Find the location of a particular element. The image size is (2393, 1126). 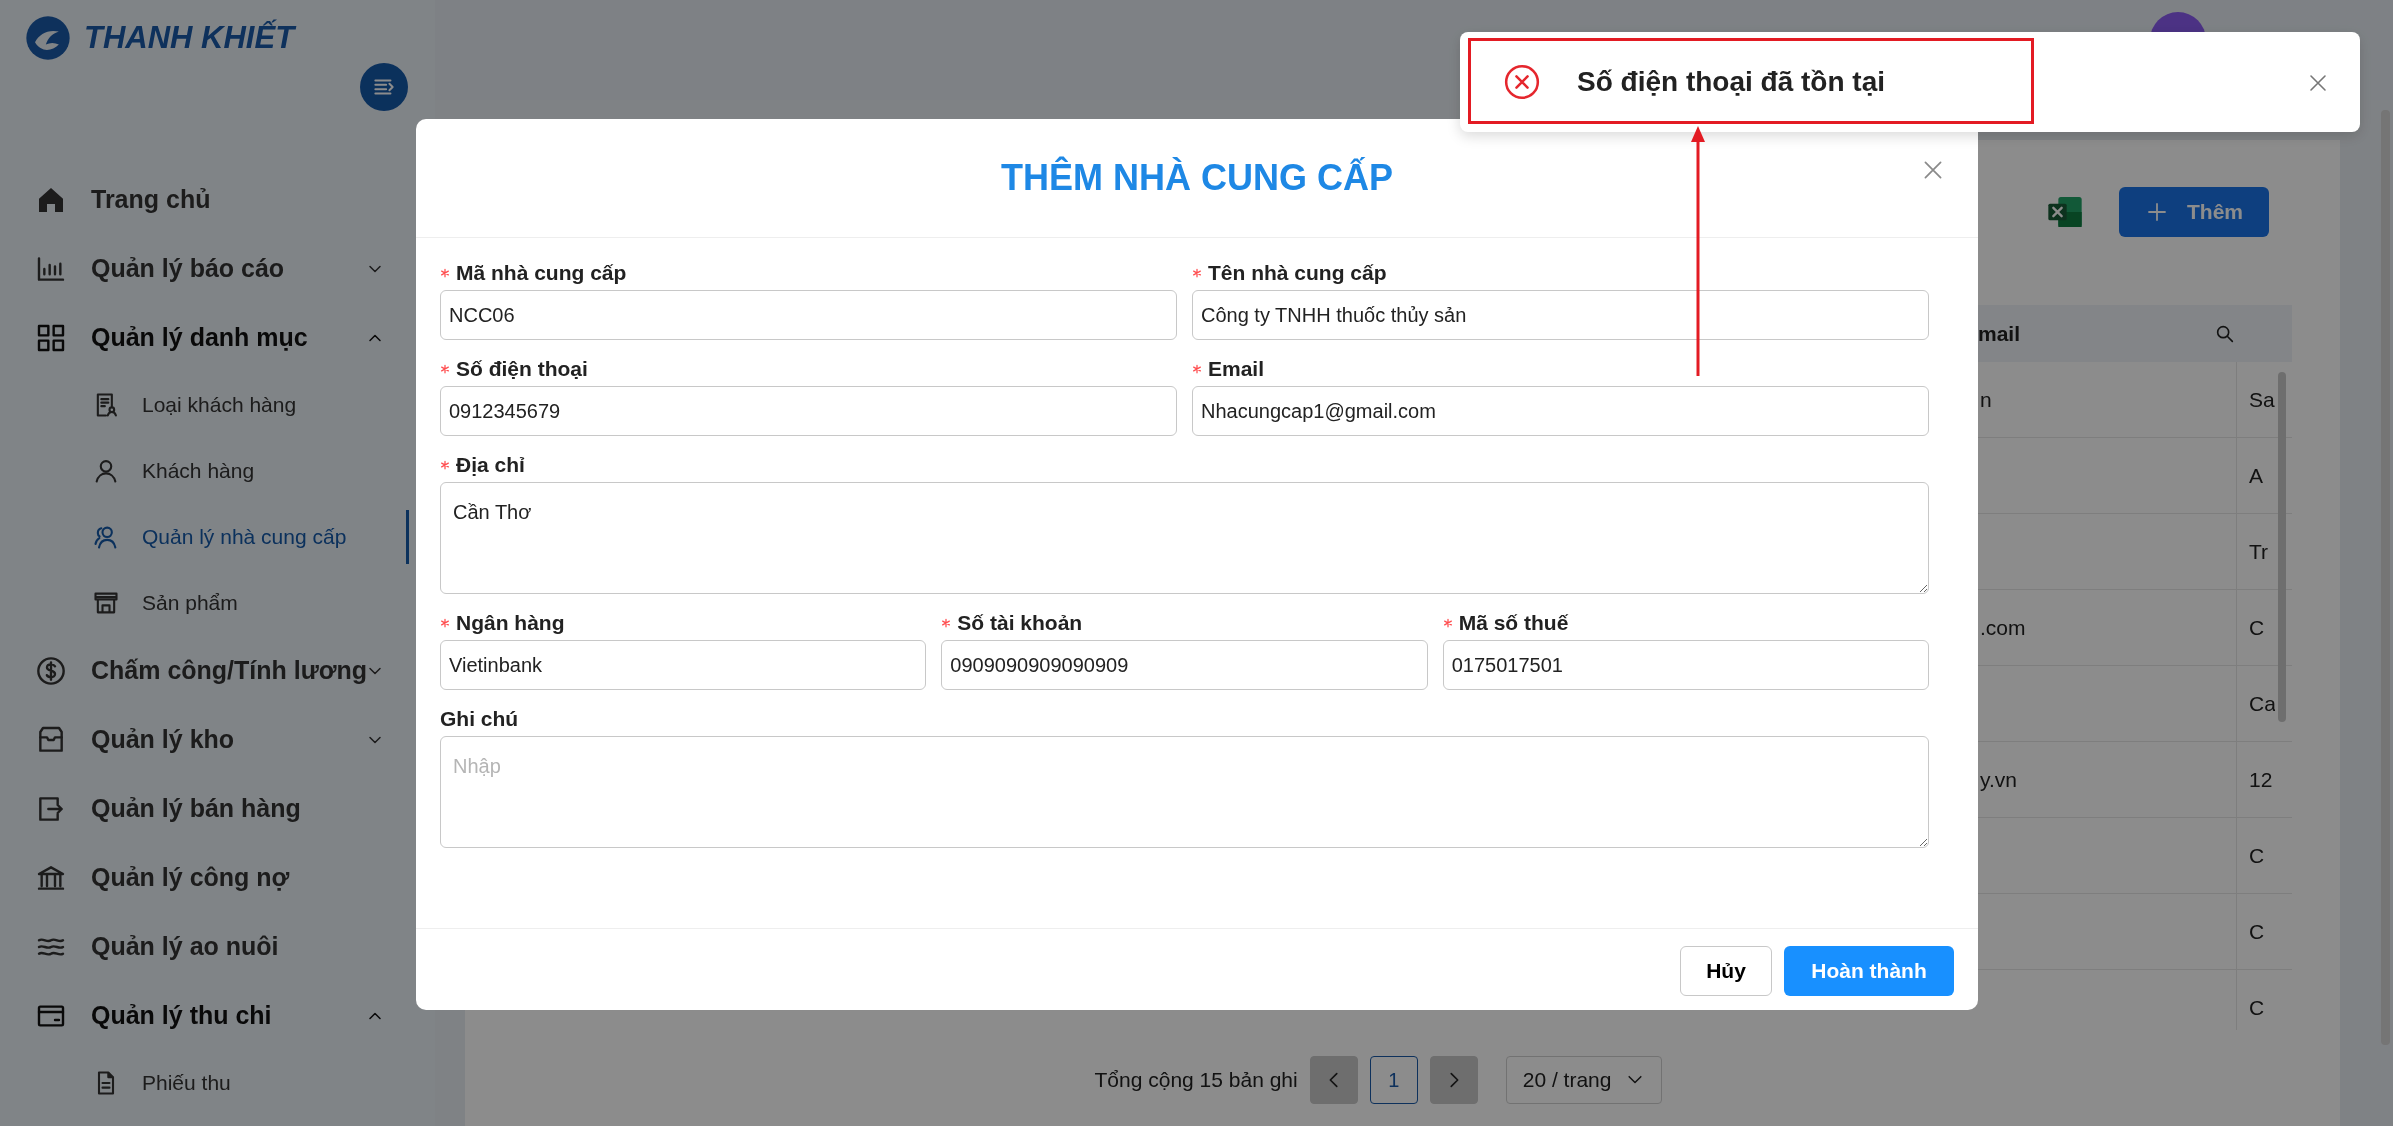

input-field: 0909090909090909 is located at coordinates (1184, 665).